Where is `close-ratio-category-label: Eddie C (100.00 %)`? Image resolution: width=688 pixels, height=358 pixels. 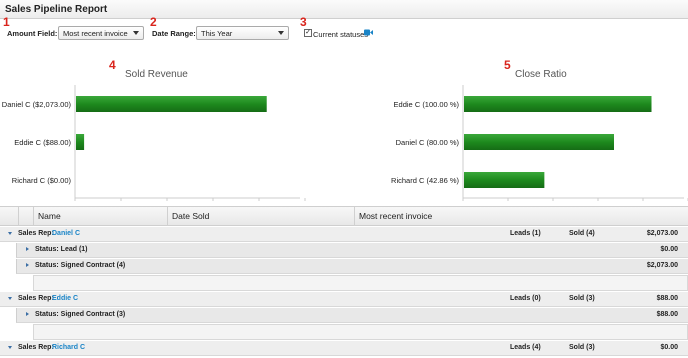
close-ratio-category-label: Eddie C (100.00 %) is located at coordinates (427, 104).